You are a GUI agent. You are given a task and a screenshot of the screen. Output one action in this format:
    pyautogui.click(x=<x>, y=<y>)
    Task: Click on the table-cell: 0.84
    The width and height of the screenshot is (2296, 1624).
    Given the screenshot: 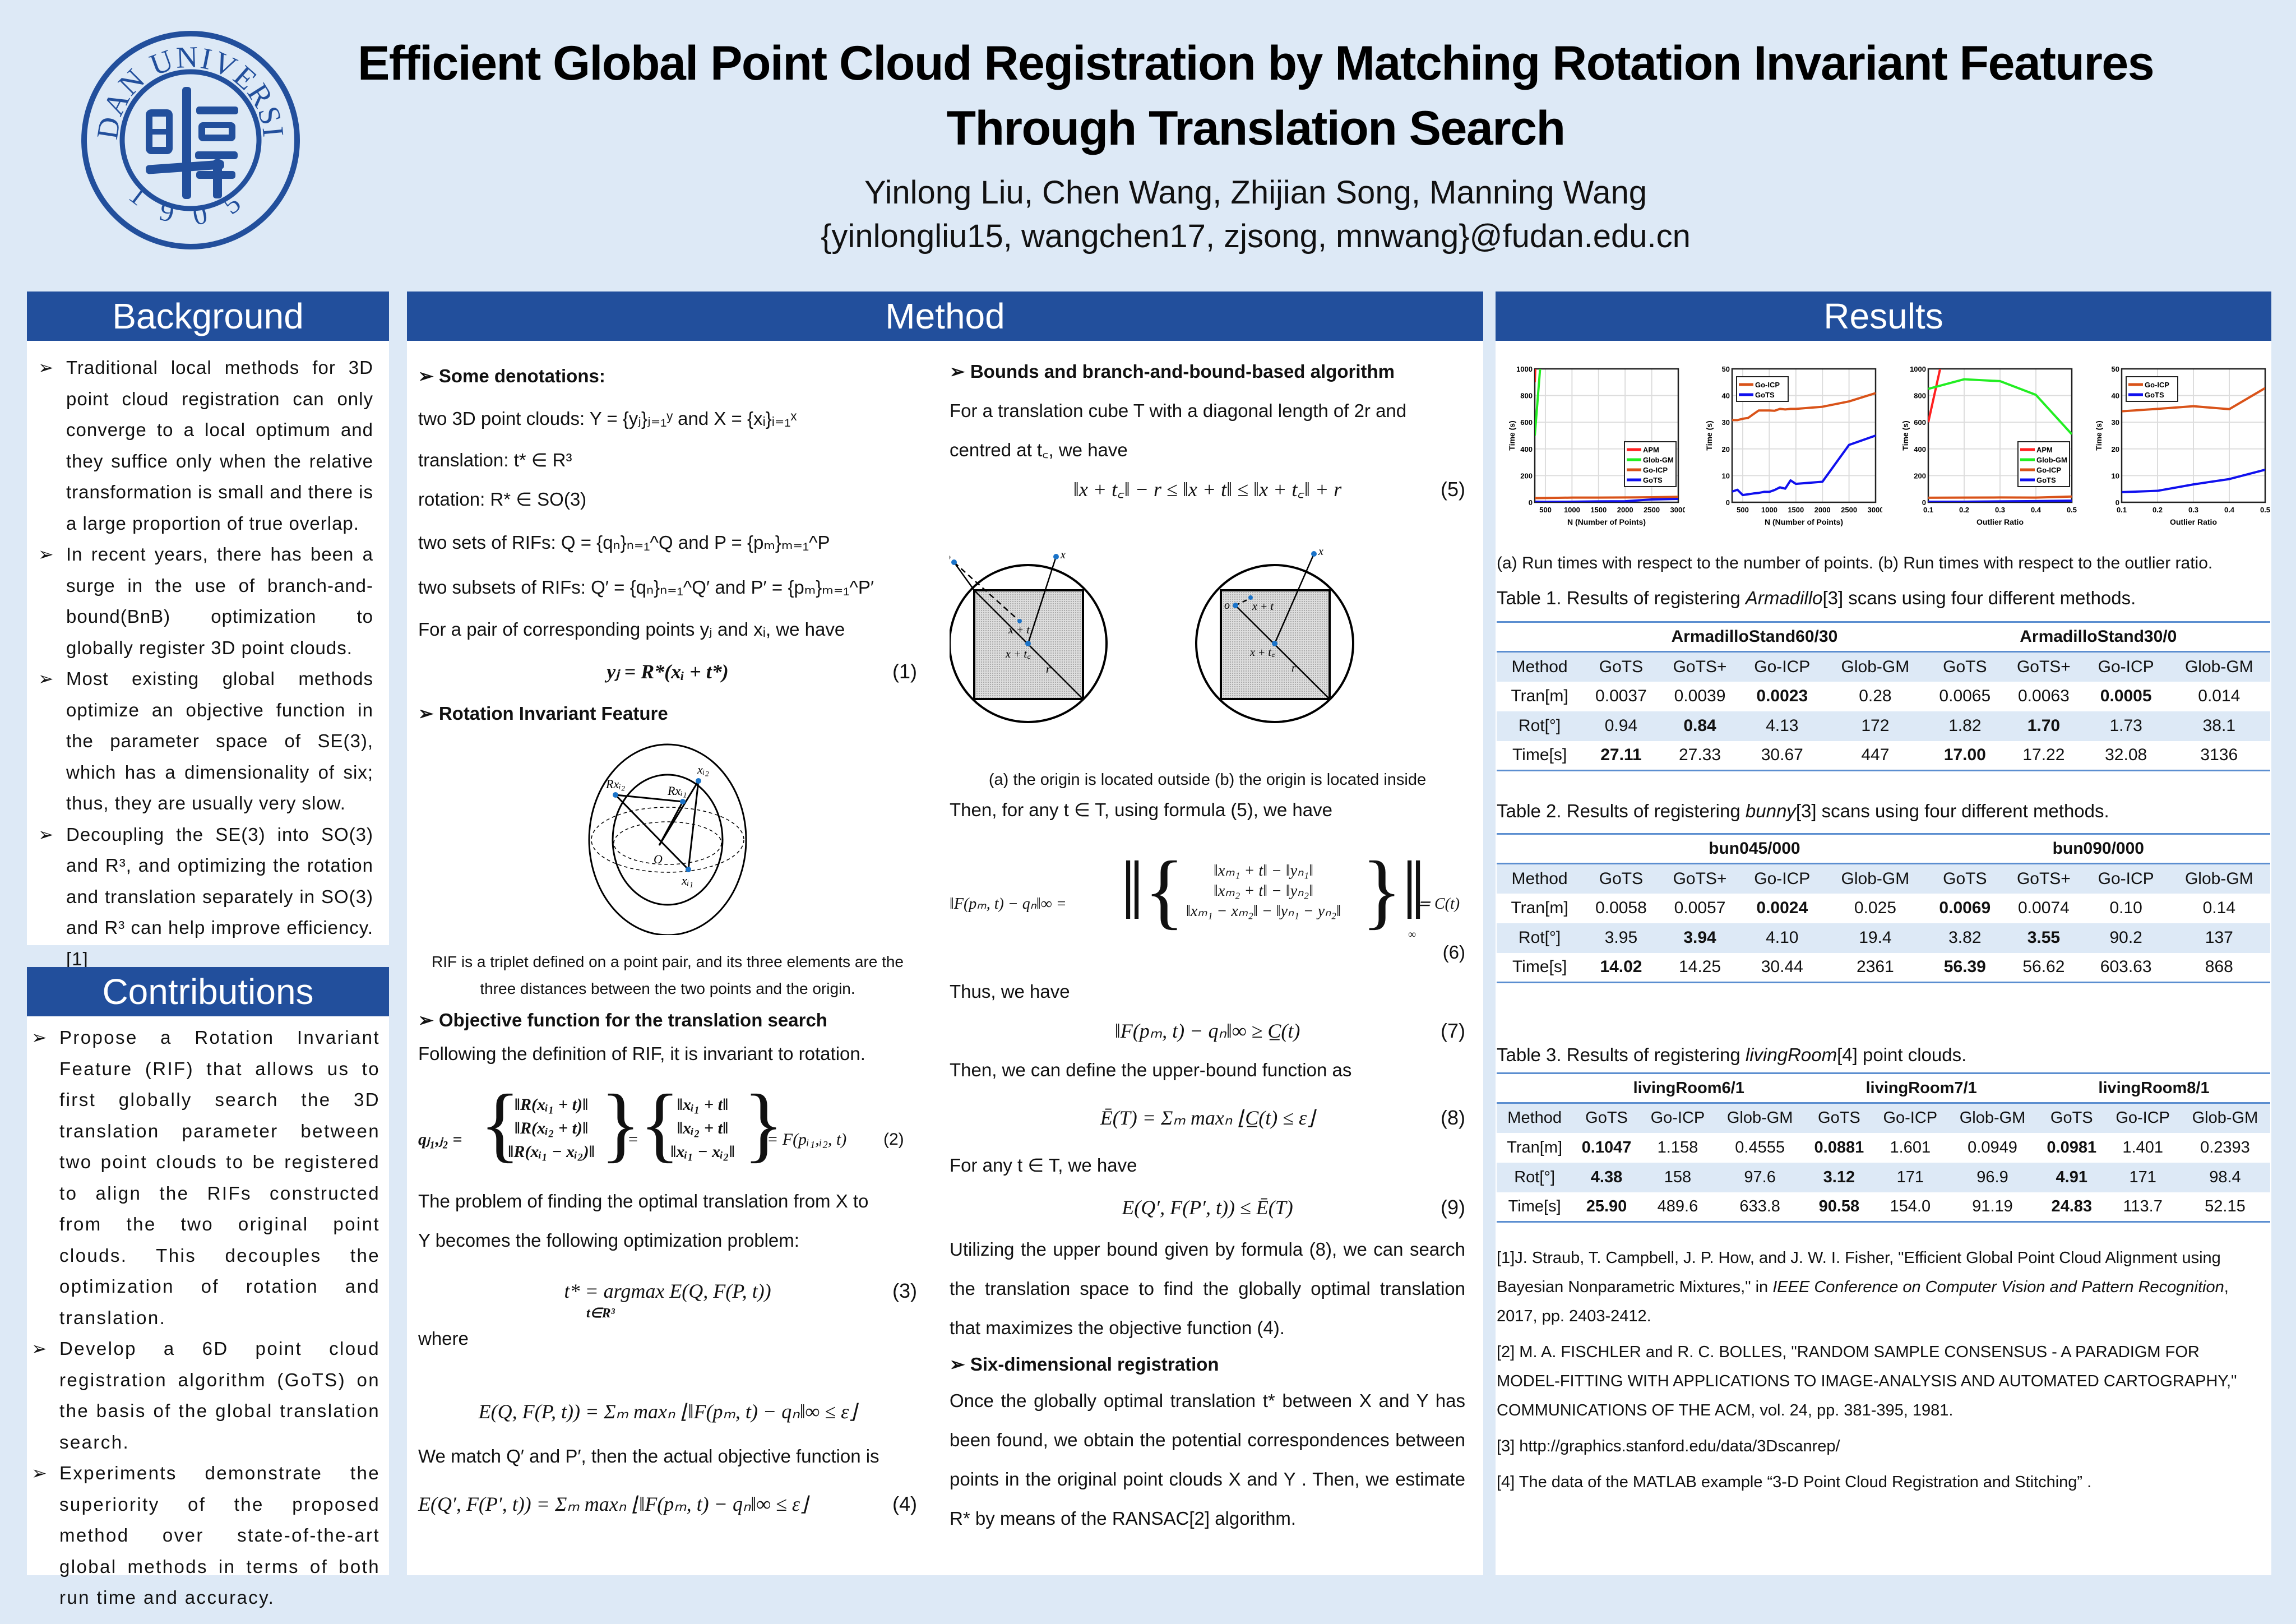 What is the action you would take?
    pyautogui.click(x=1699, y=726)
    